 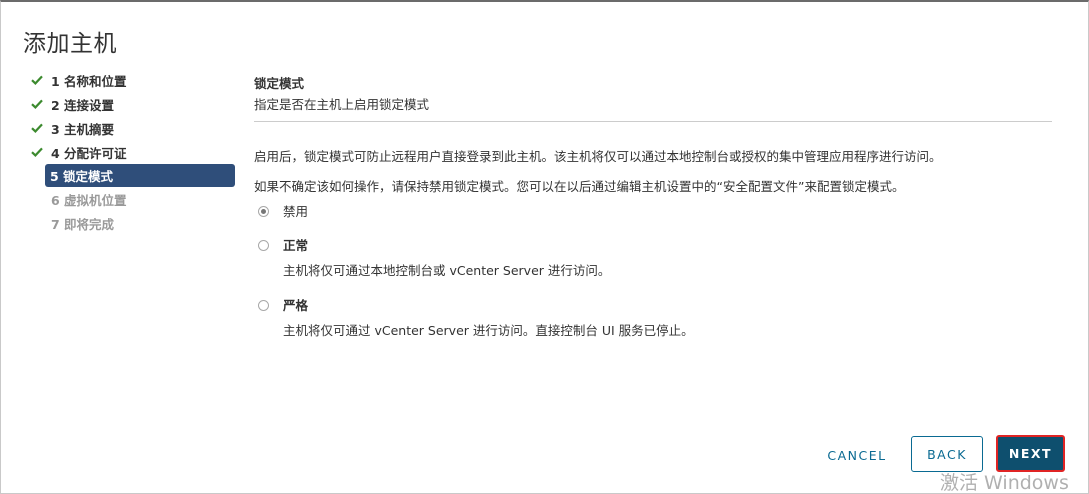 What do you see at coordinates (263, 211) in the screenshot?
I see `disabled-radio` at bounding box center [263, 211].